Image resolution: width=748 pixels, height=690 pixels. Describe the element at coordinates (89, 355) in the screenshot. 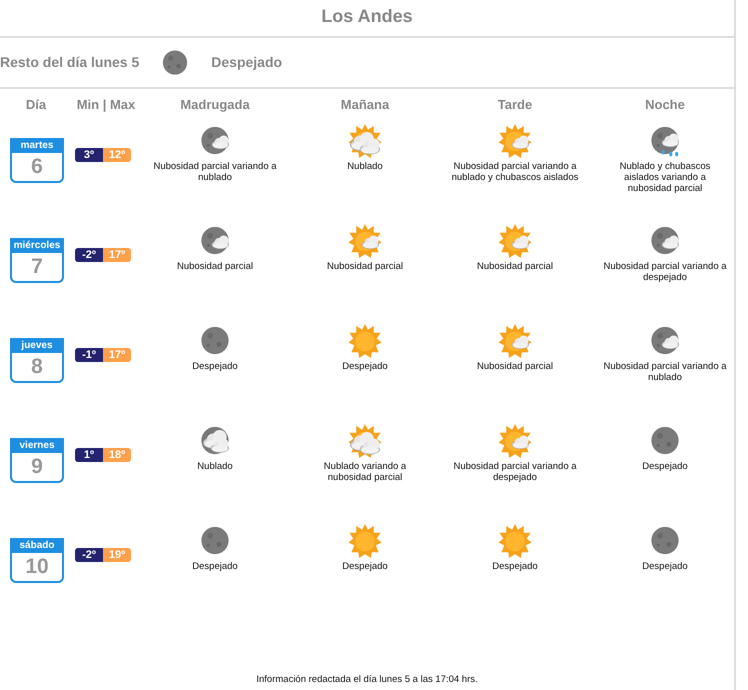

I see `min-temperature: -1º` at that location.